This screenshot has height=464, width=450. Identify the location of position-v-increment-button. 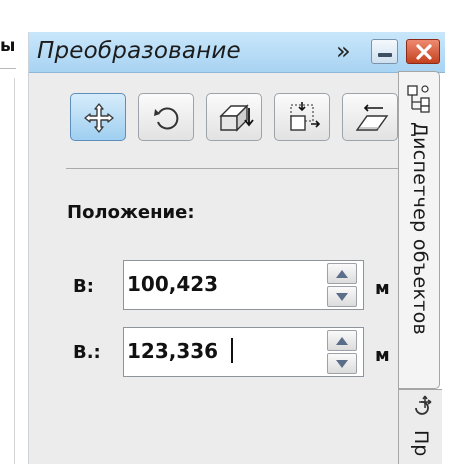
(342, 340).